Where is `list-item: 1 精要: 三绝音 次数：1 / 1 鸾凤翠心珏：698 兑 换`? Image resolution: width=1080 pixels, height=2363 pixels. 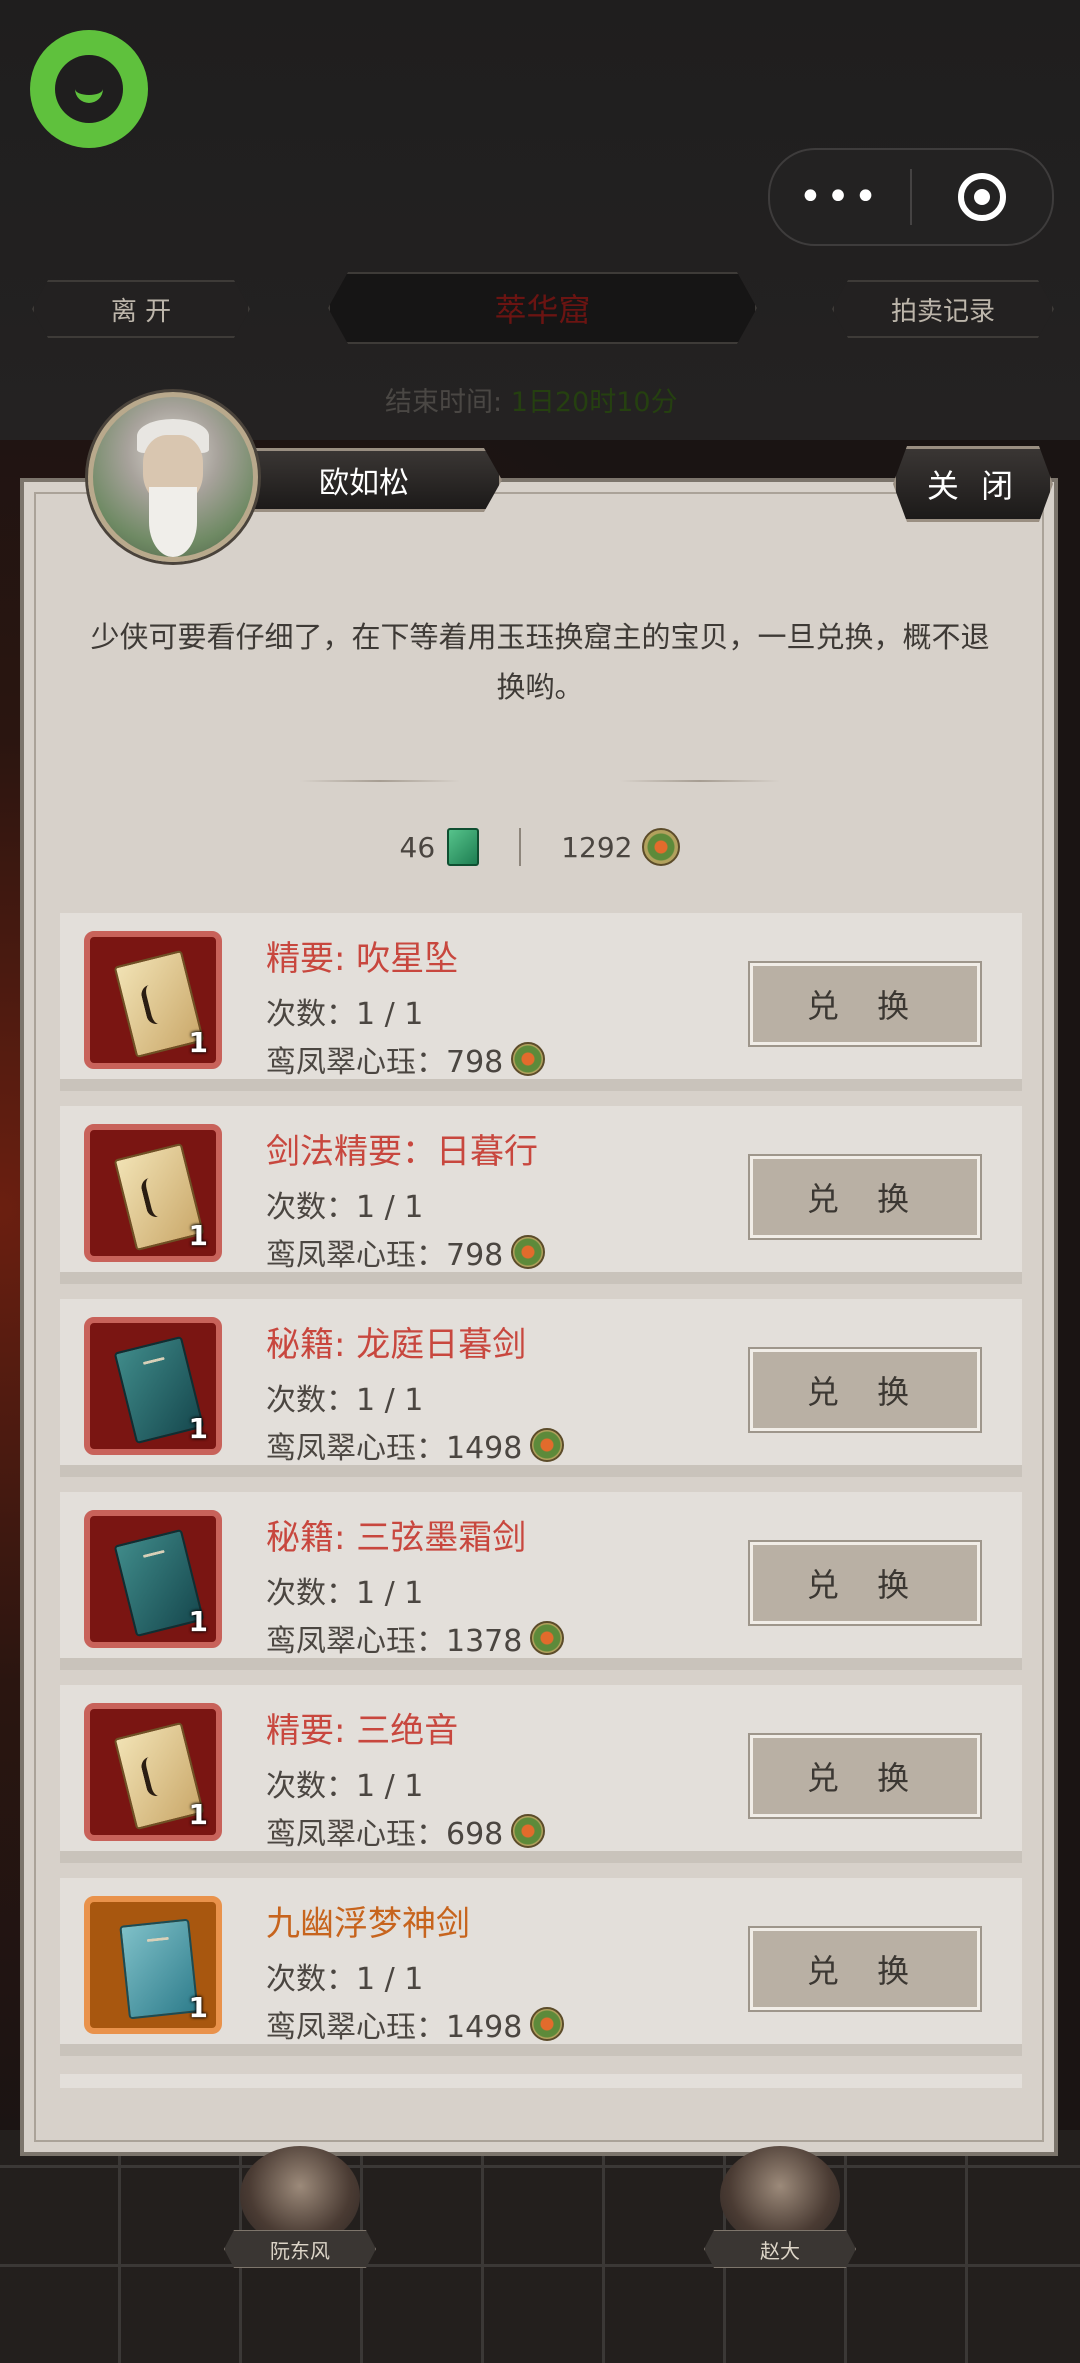 list-item: 1 精要: 三绝音 次数：1 / 1 鸾凤翠心珏：698 兑 换 is located at coordinates (541, 1774).